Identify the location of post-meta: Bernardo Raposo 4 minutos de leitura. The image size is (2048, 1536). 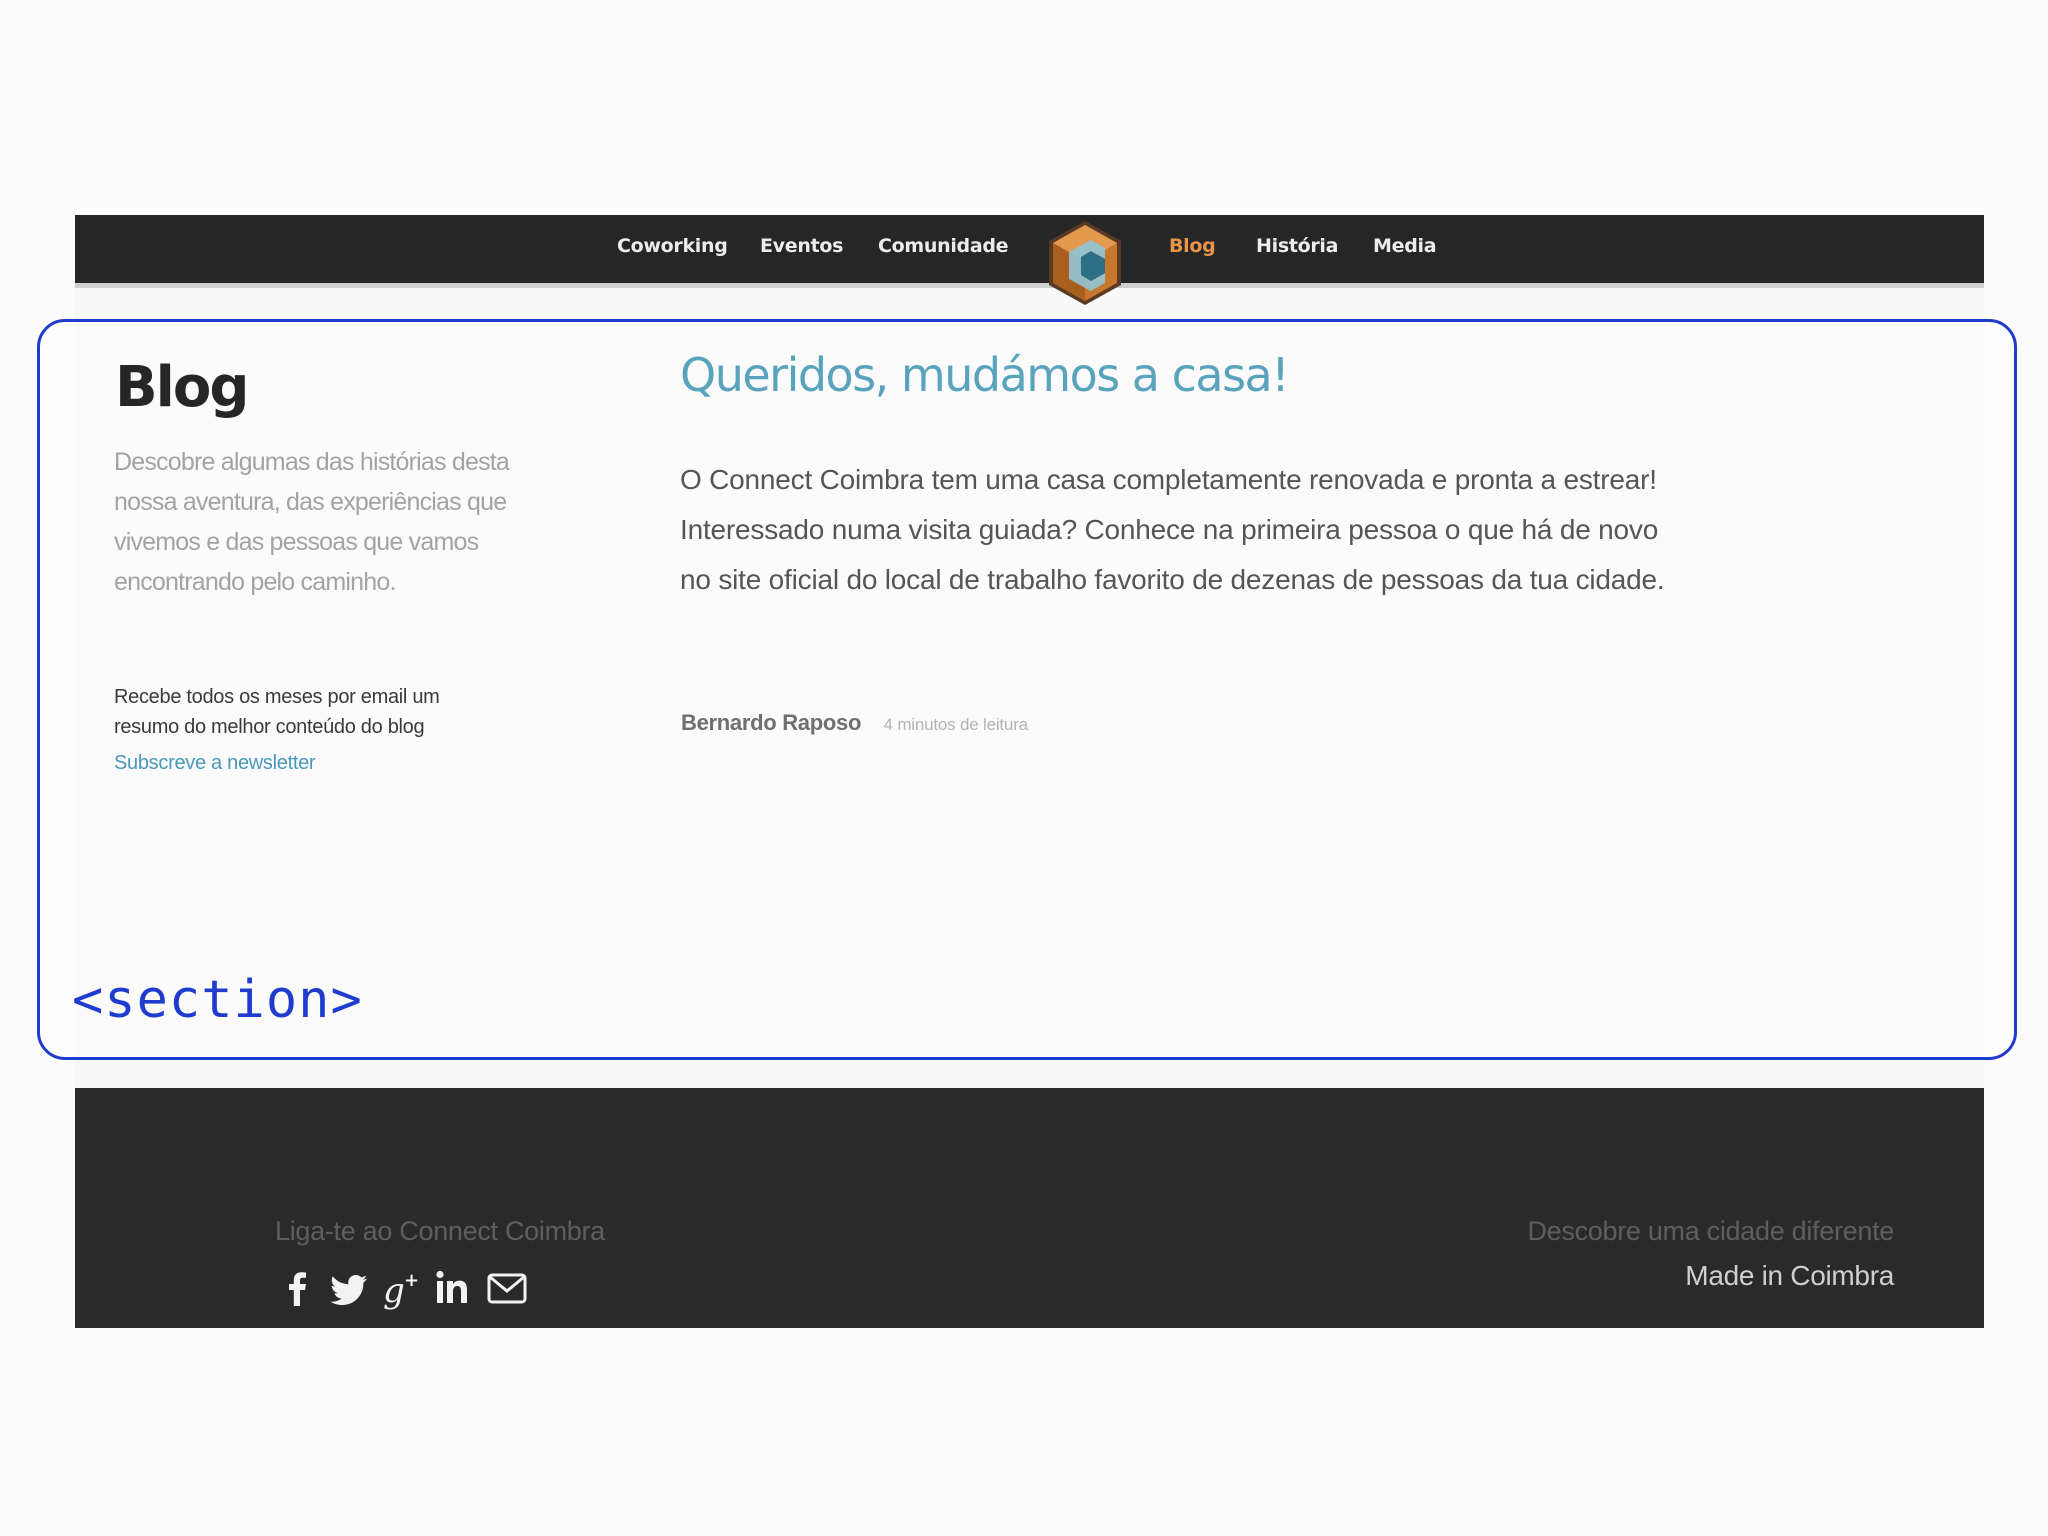
(854, 723).